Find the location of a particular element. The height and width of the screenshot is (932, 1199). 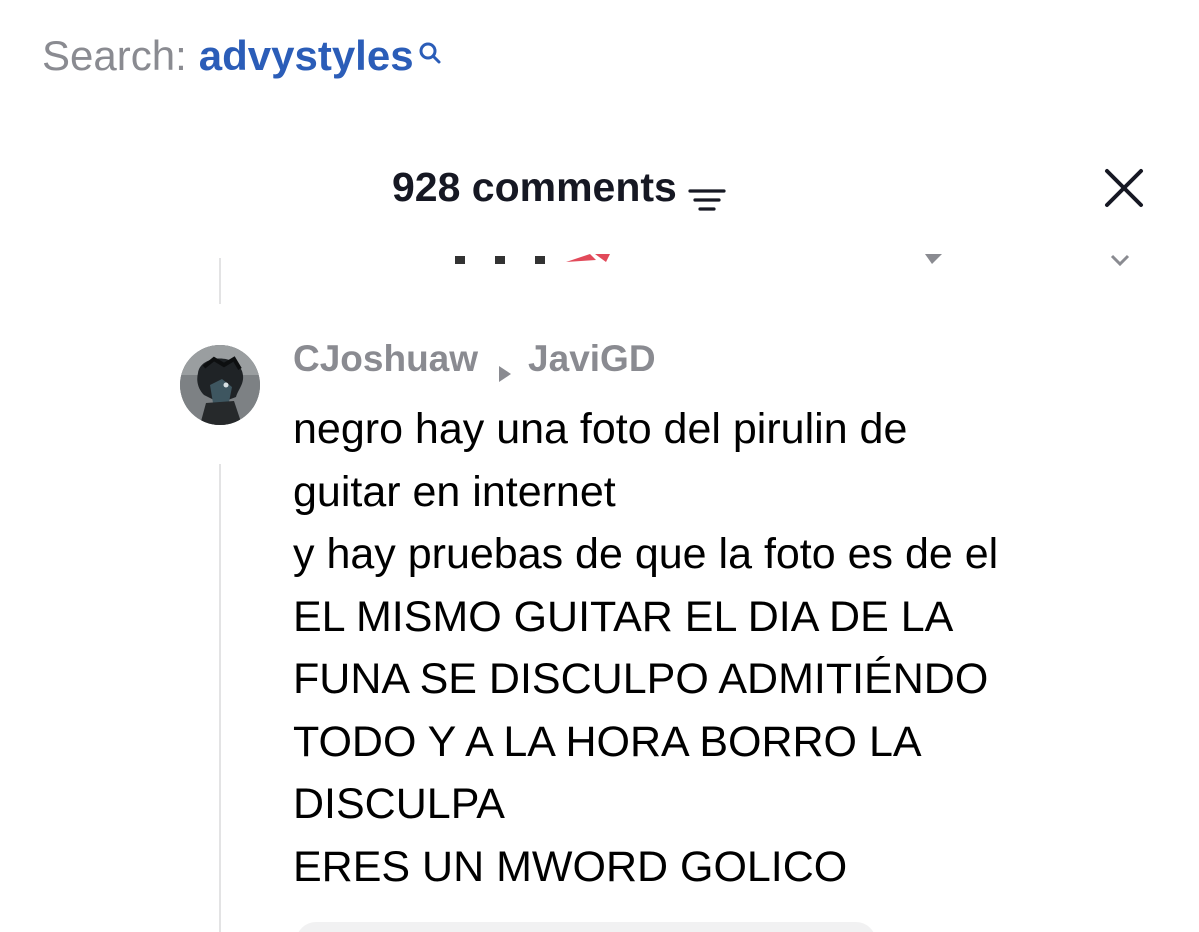

search-term-link: advystyles is located at coordinates (306, 56).